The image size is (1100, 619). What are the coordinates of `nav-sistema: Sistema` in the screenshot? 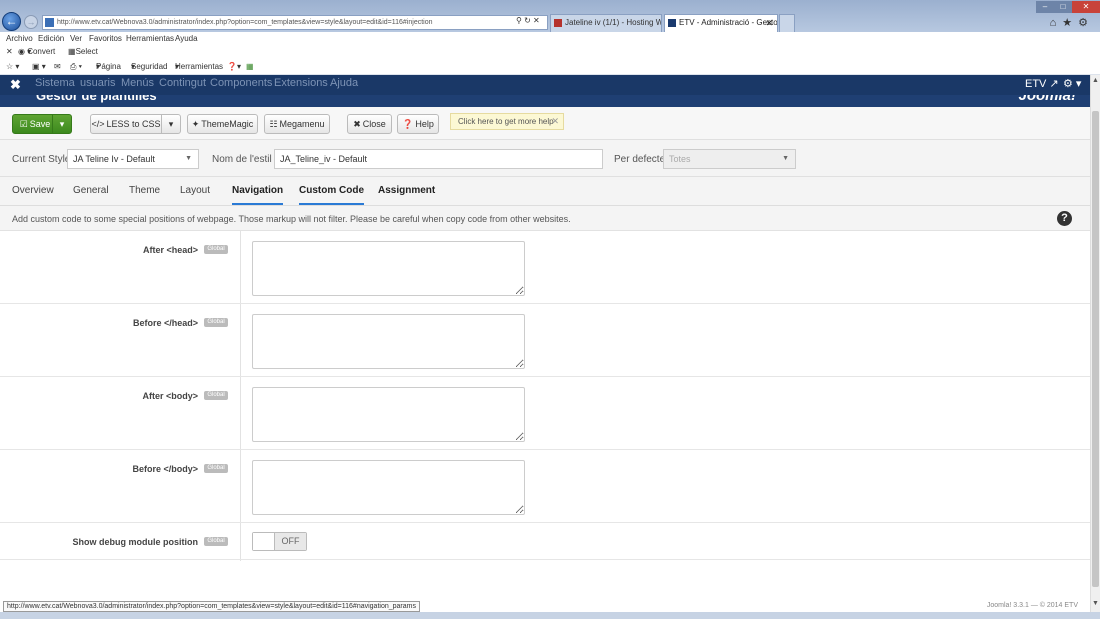 It's located at (55, 83).